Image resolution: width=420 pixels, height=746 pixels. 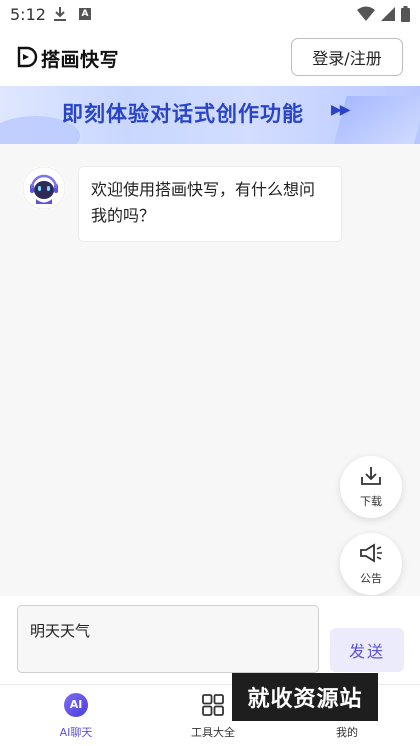 What do you see at coordinates (305, 697) in the screenshot?
I see `watermark: 就收资源站` at bounding box center [305, 697].